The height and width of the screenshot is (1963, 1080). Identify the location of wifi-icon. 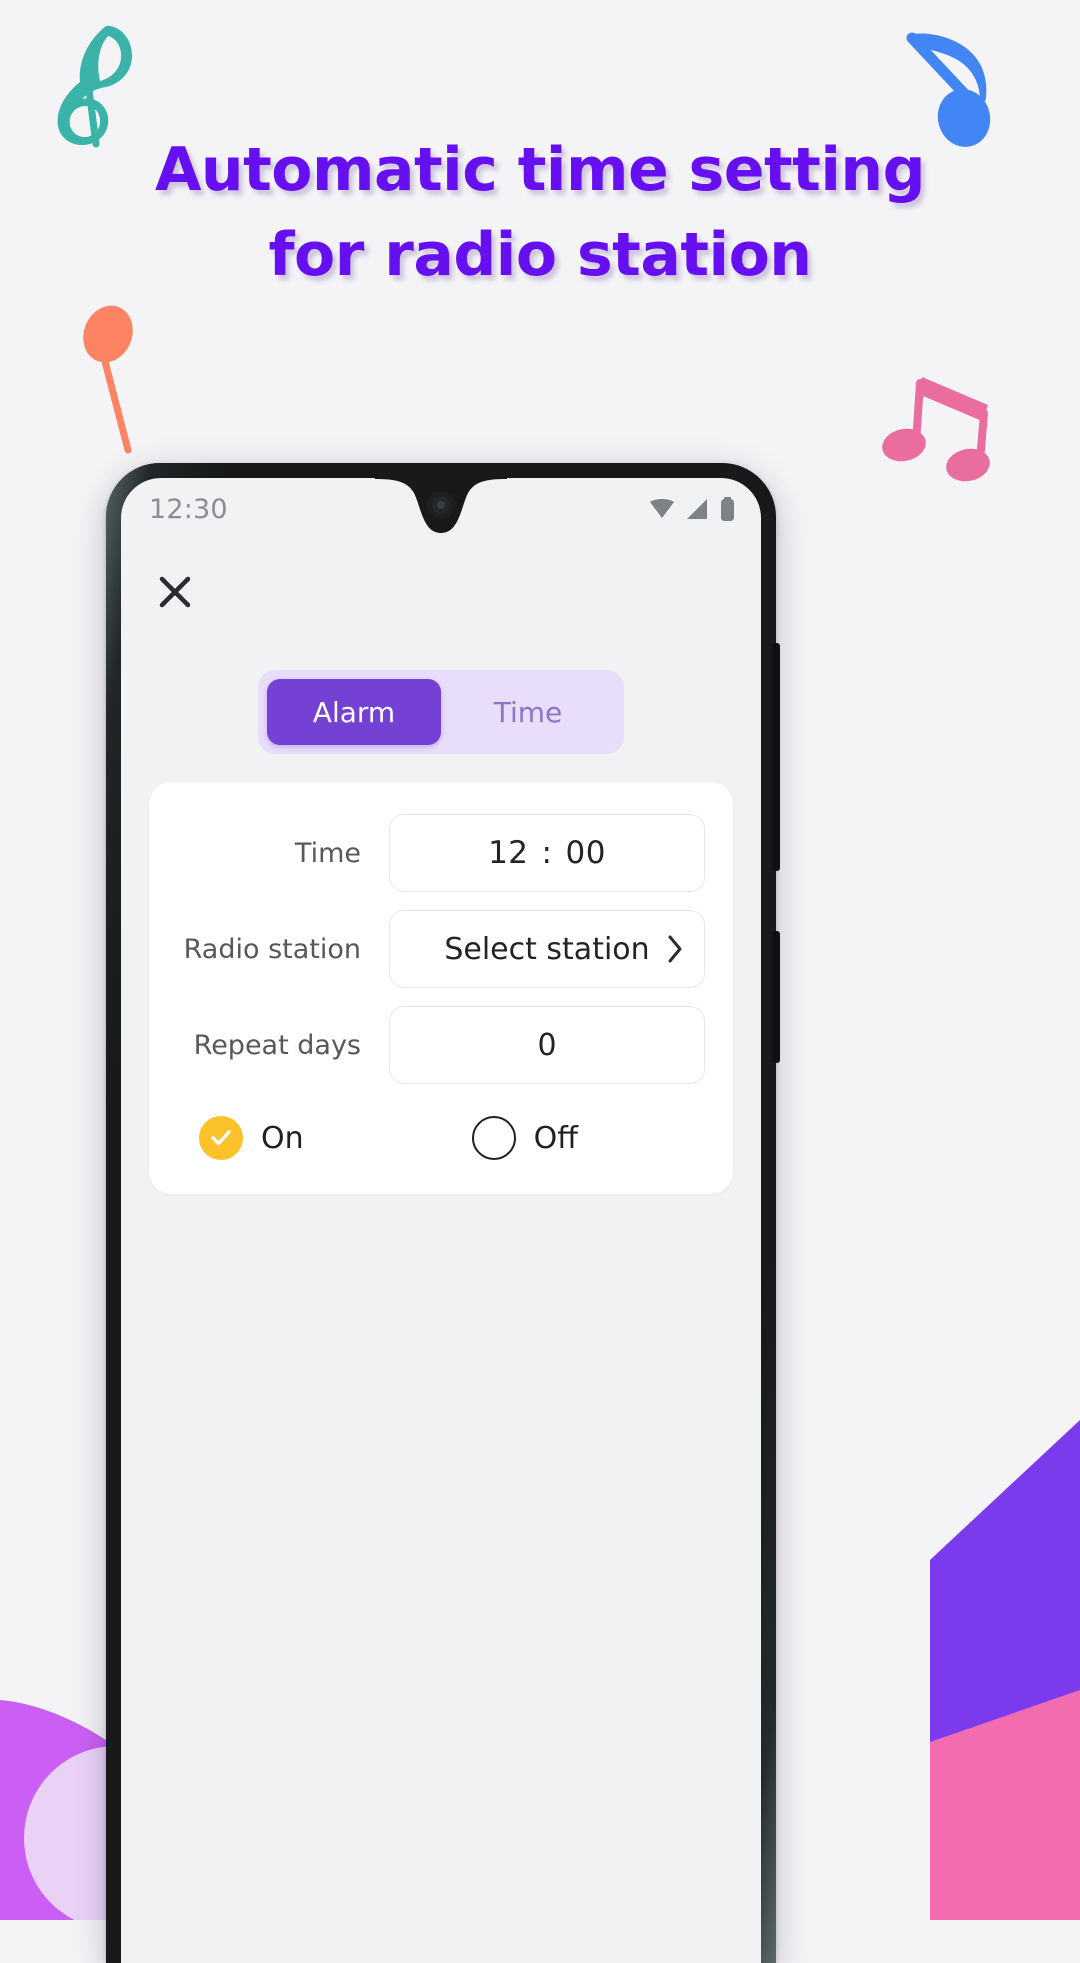
(662, 508).